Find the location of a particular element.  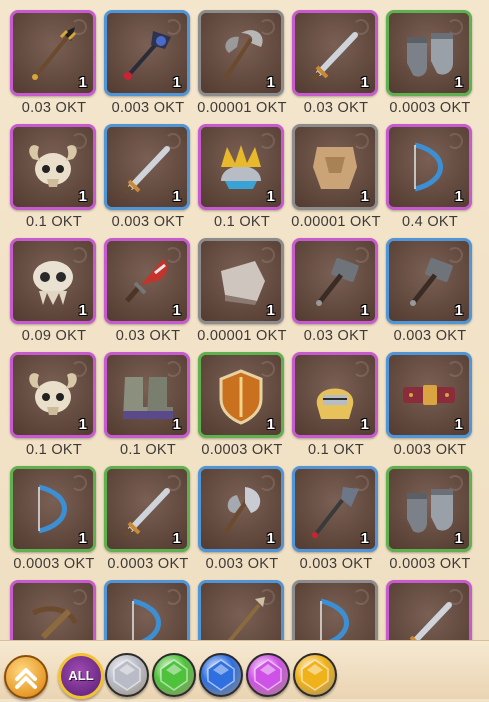

filter-purple-gem-button is located at coordinates (268, 675).